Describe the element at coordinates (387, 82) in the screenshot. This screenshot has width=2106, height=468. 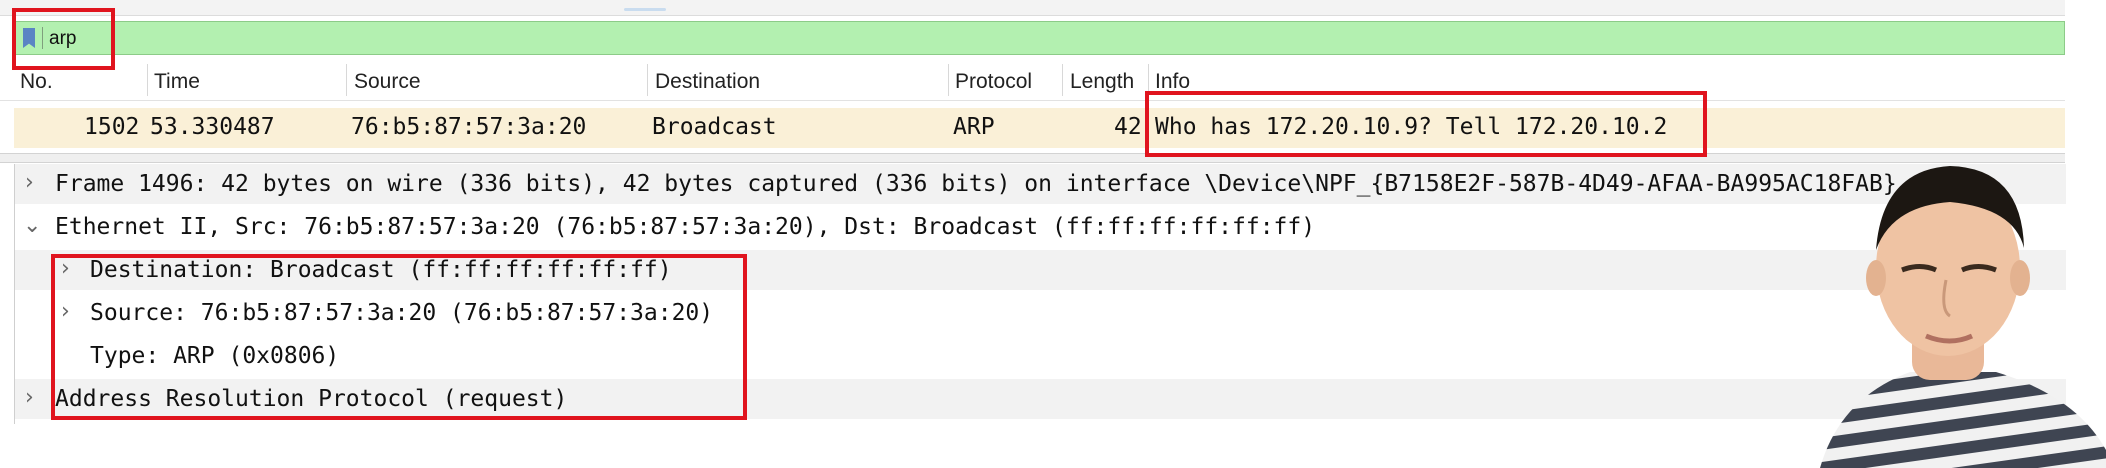
I see `column-source: Source` at that location.